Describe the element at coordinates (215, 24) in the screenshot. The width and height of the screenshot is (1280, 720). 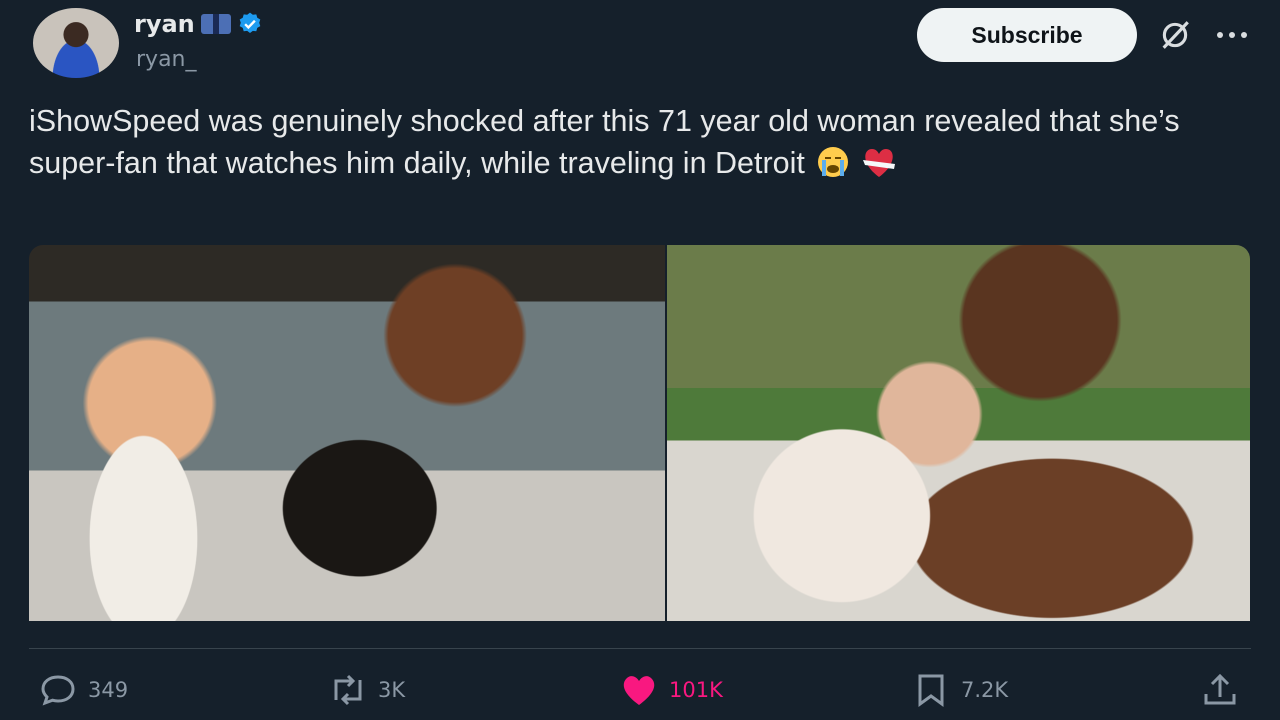
I see `name-badge-icon` at that location.